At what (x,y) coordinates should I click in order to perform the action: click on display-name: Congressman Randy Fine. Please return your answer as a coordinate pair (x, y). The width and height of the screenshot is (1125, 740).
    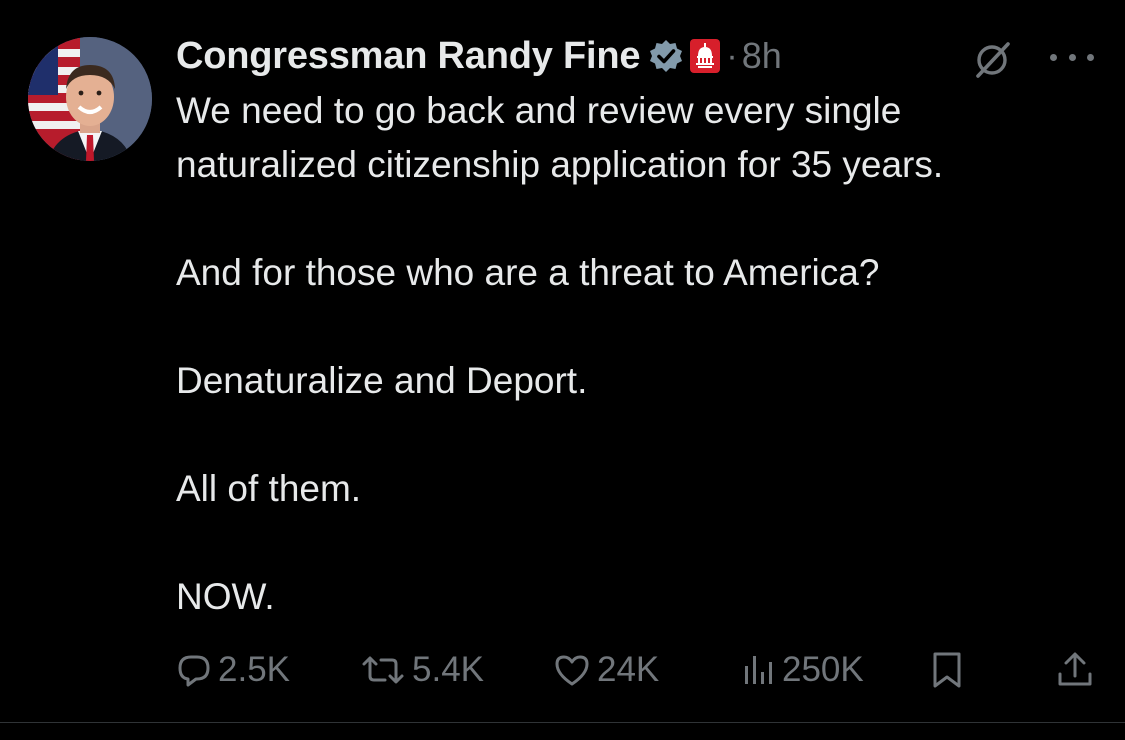
    Looking at the image, I should click on (408, 56).